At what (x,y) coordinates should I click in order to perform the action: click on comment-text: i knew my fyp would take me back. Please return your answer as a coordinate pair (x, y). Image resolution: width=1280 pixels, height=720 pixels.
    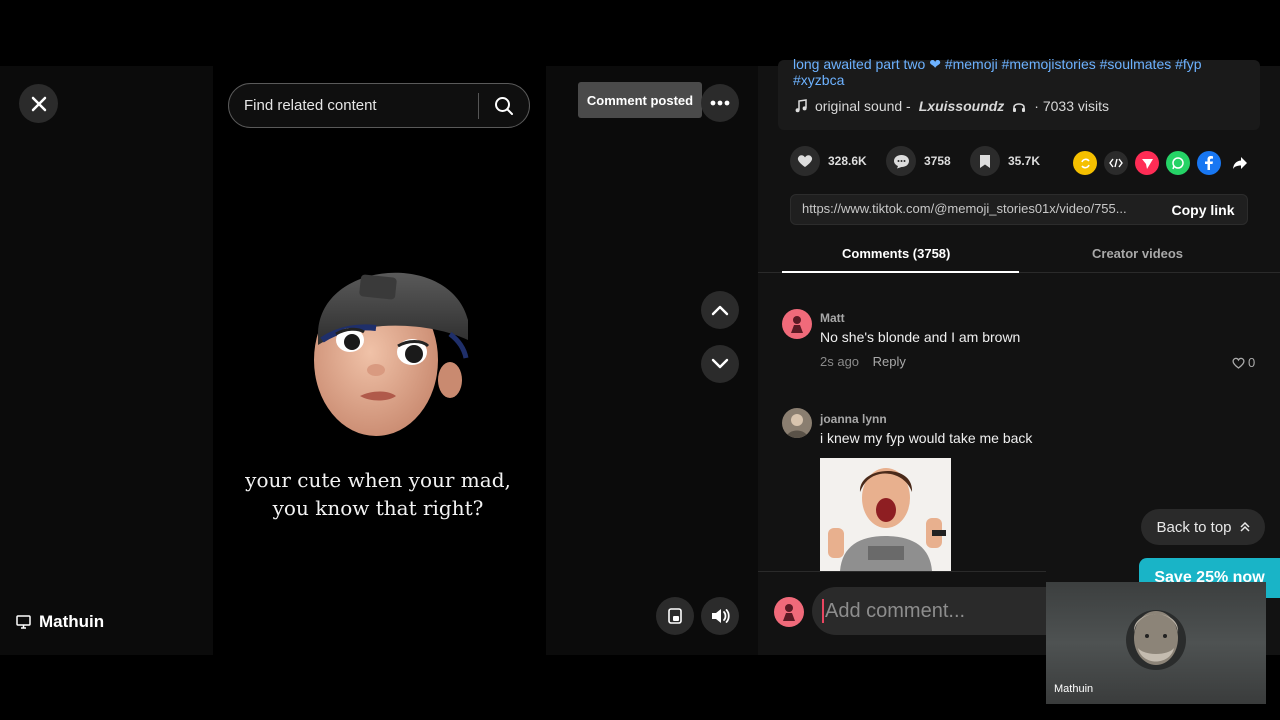
    Looking at the image, I should click on (926, 438).